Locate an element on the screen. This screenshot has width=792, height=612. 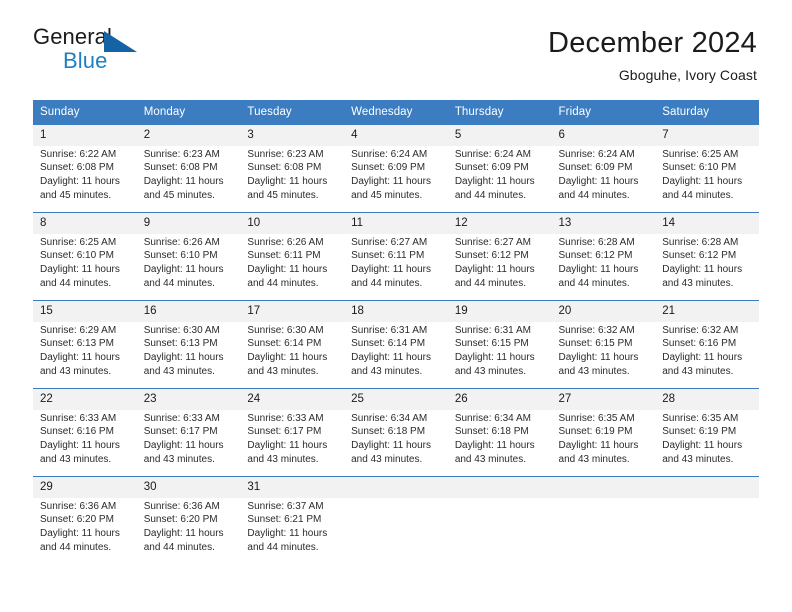
day-number: 28 is located at coordinates (707, 398).